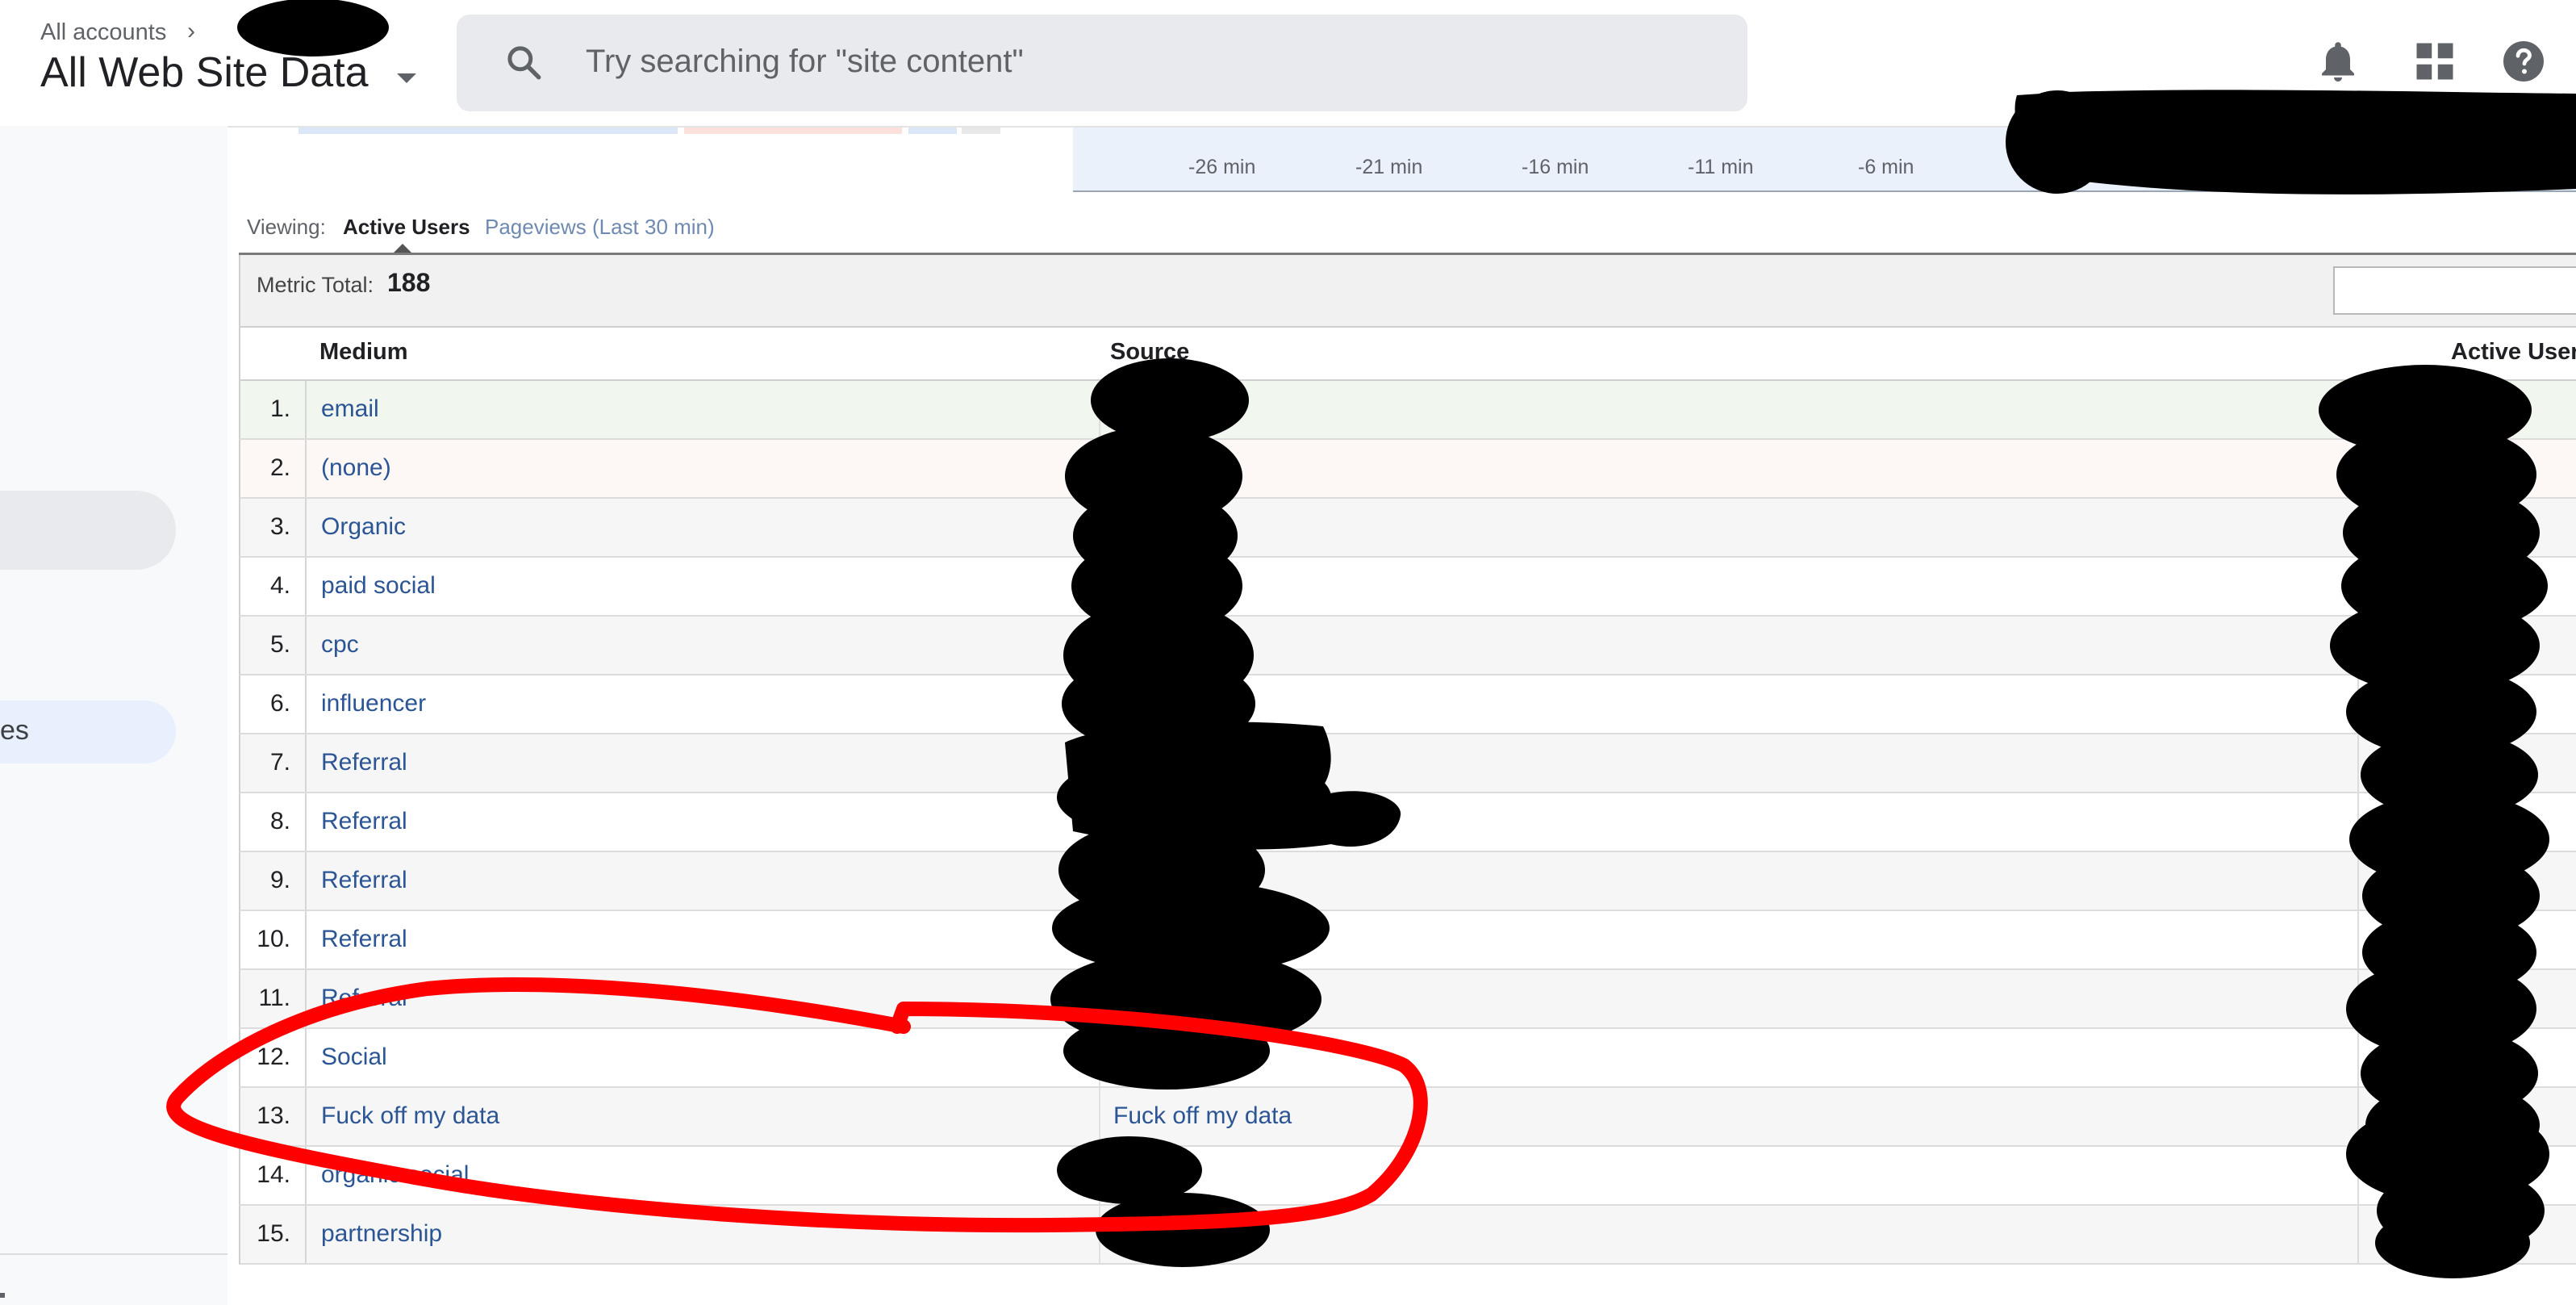 The height and width of the screenshot is (1305, 2576). I want to click on help-icon, so click(2523, 61).